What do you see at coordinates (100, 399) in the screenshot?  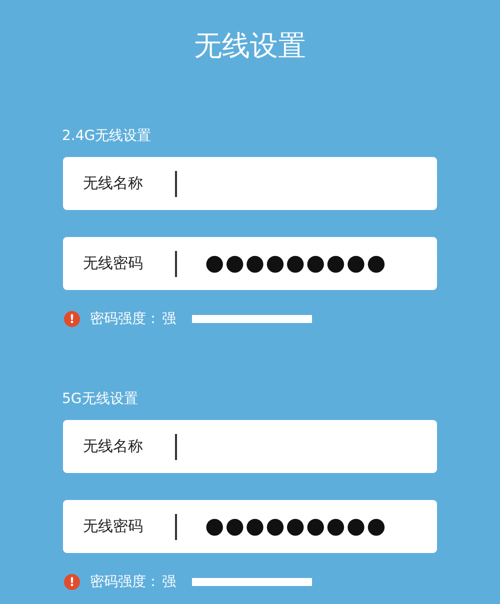 I see `section-heading: 5G无线设置` at bounding box center [100, 399].